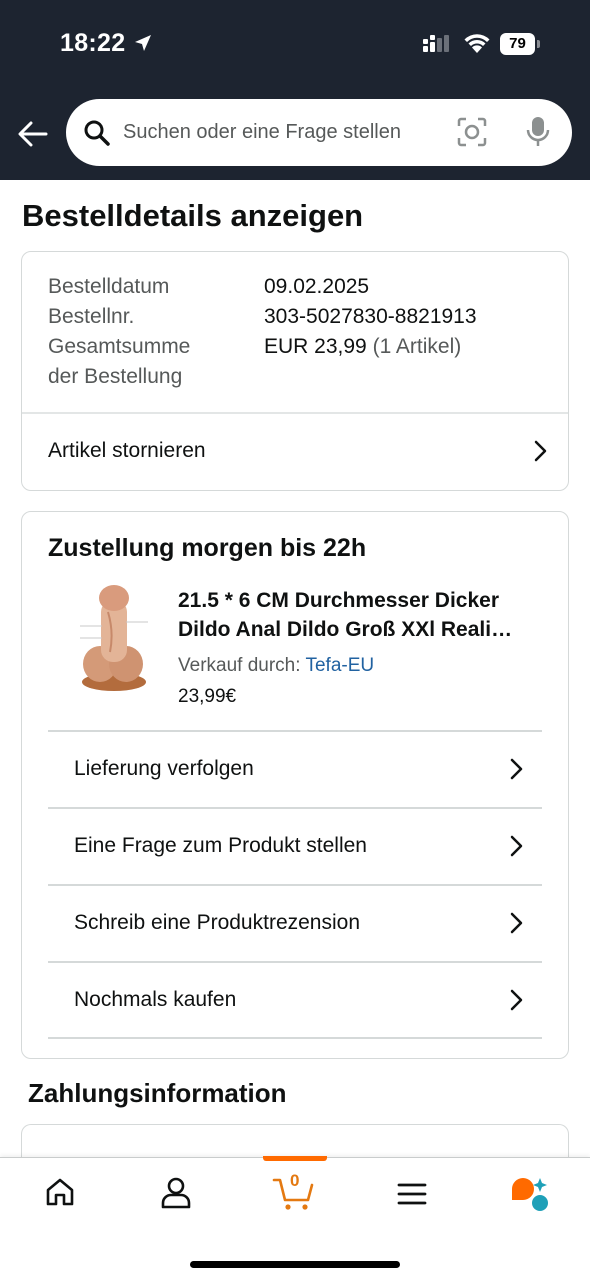  What do you see at coordinates (299, 769) in the screenshot?
I see `track-delivery-link: Lieferung verfolgen` at bounding box center [299, 769].